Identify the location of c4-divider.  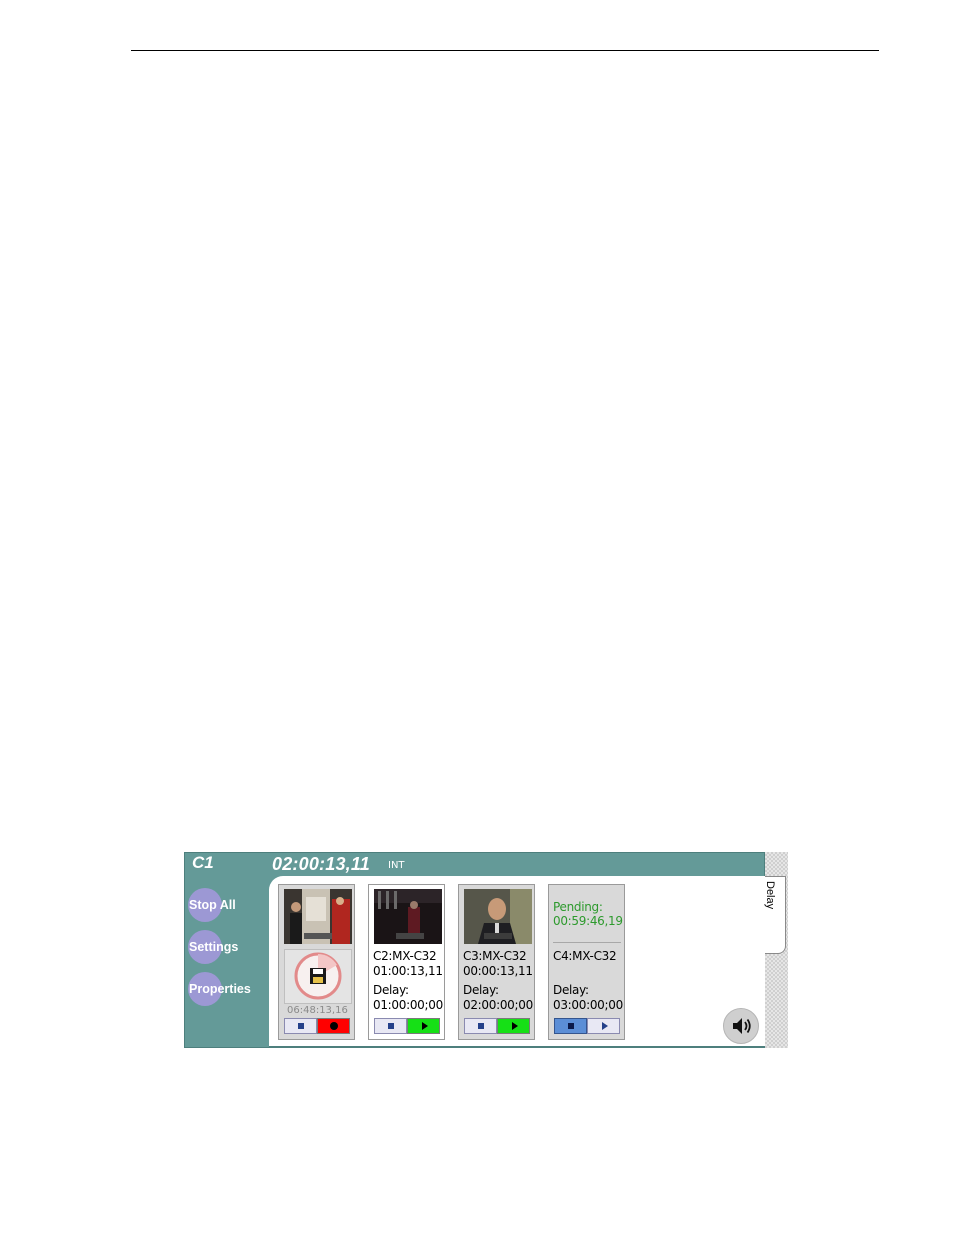
(587, 942).